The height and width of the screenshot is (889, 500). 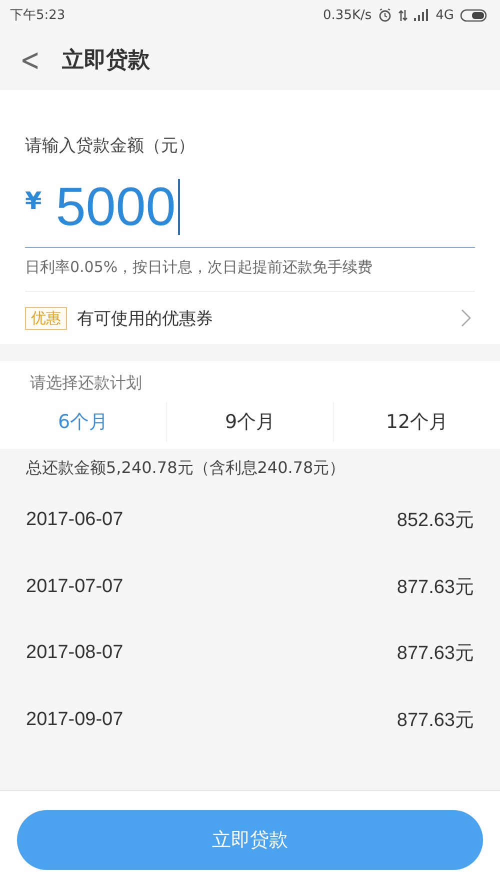 I want to click on page-title: 立即贷款, so click(x=106, y=60).